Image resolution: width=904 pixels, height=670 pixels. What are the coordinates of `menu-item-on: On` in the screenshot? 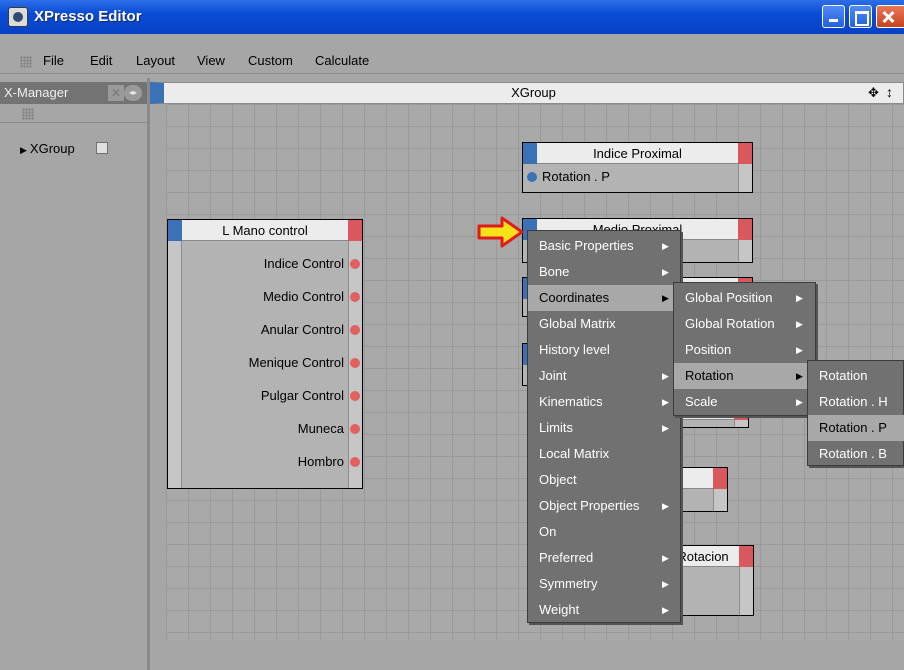 It's located at (604, 532).